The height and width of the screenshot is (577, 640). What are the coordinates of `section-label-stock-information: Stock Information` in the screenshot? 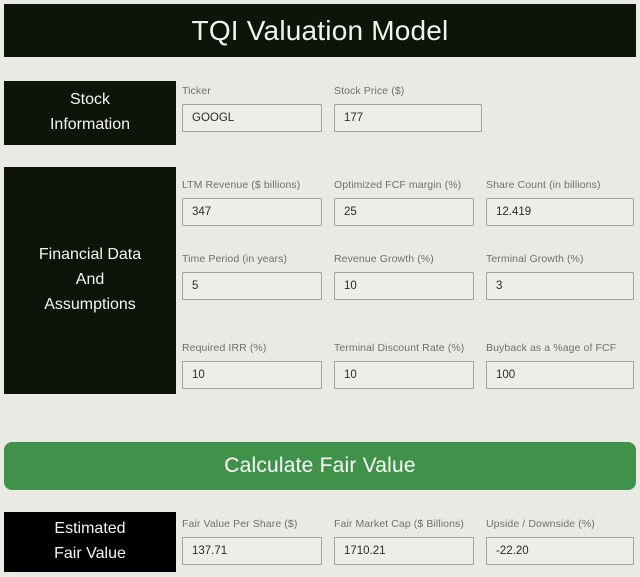 It's located at (90, 113).